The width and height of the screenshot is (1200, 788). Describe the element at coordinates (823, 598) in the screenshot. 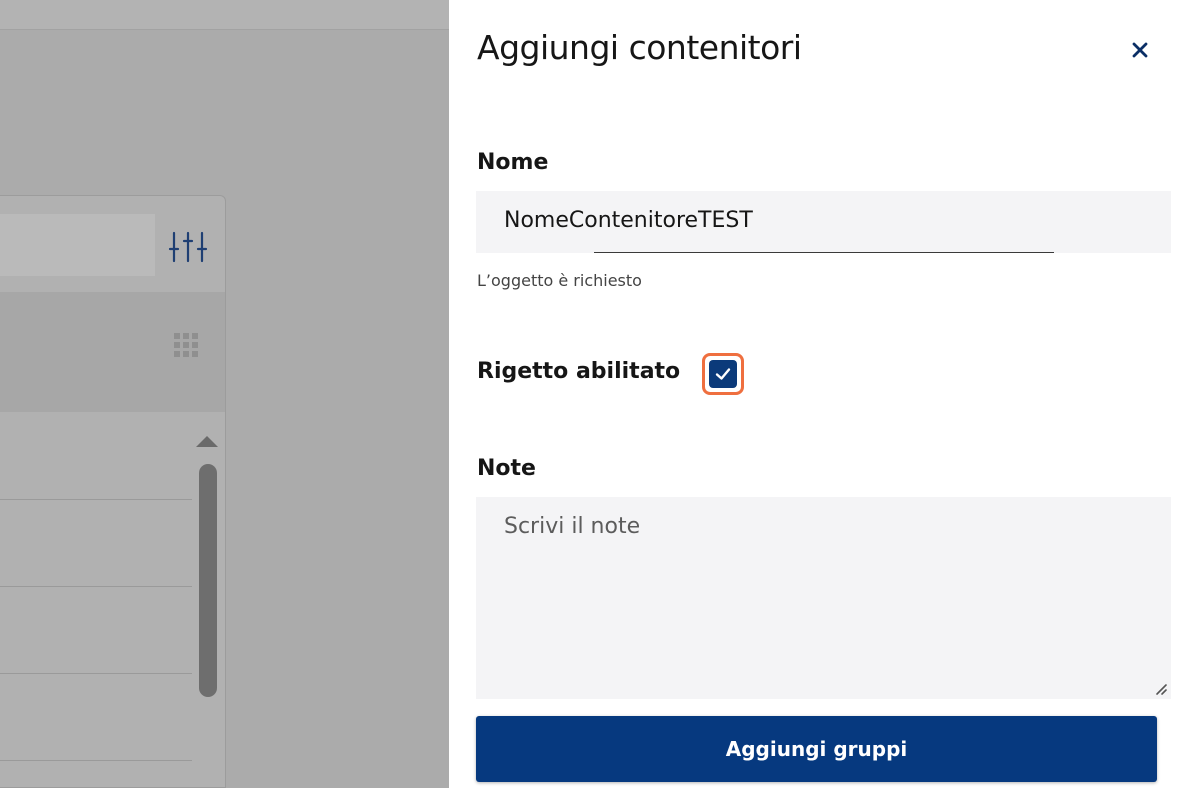

I see `note-textarea` at that location.